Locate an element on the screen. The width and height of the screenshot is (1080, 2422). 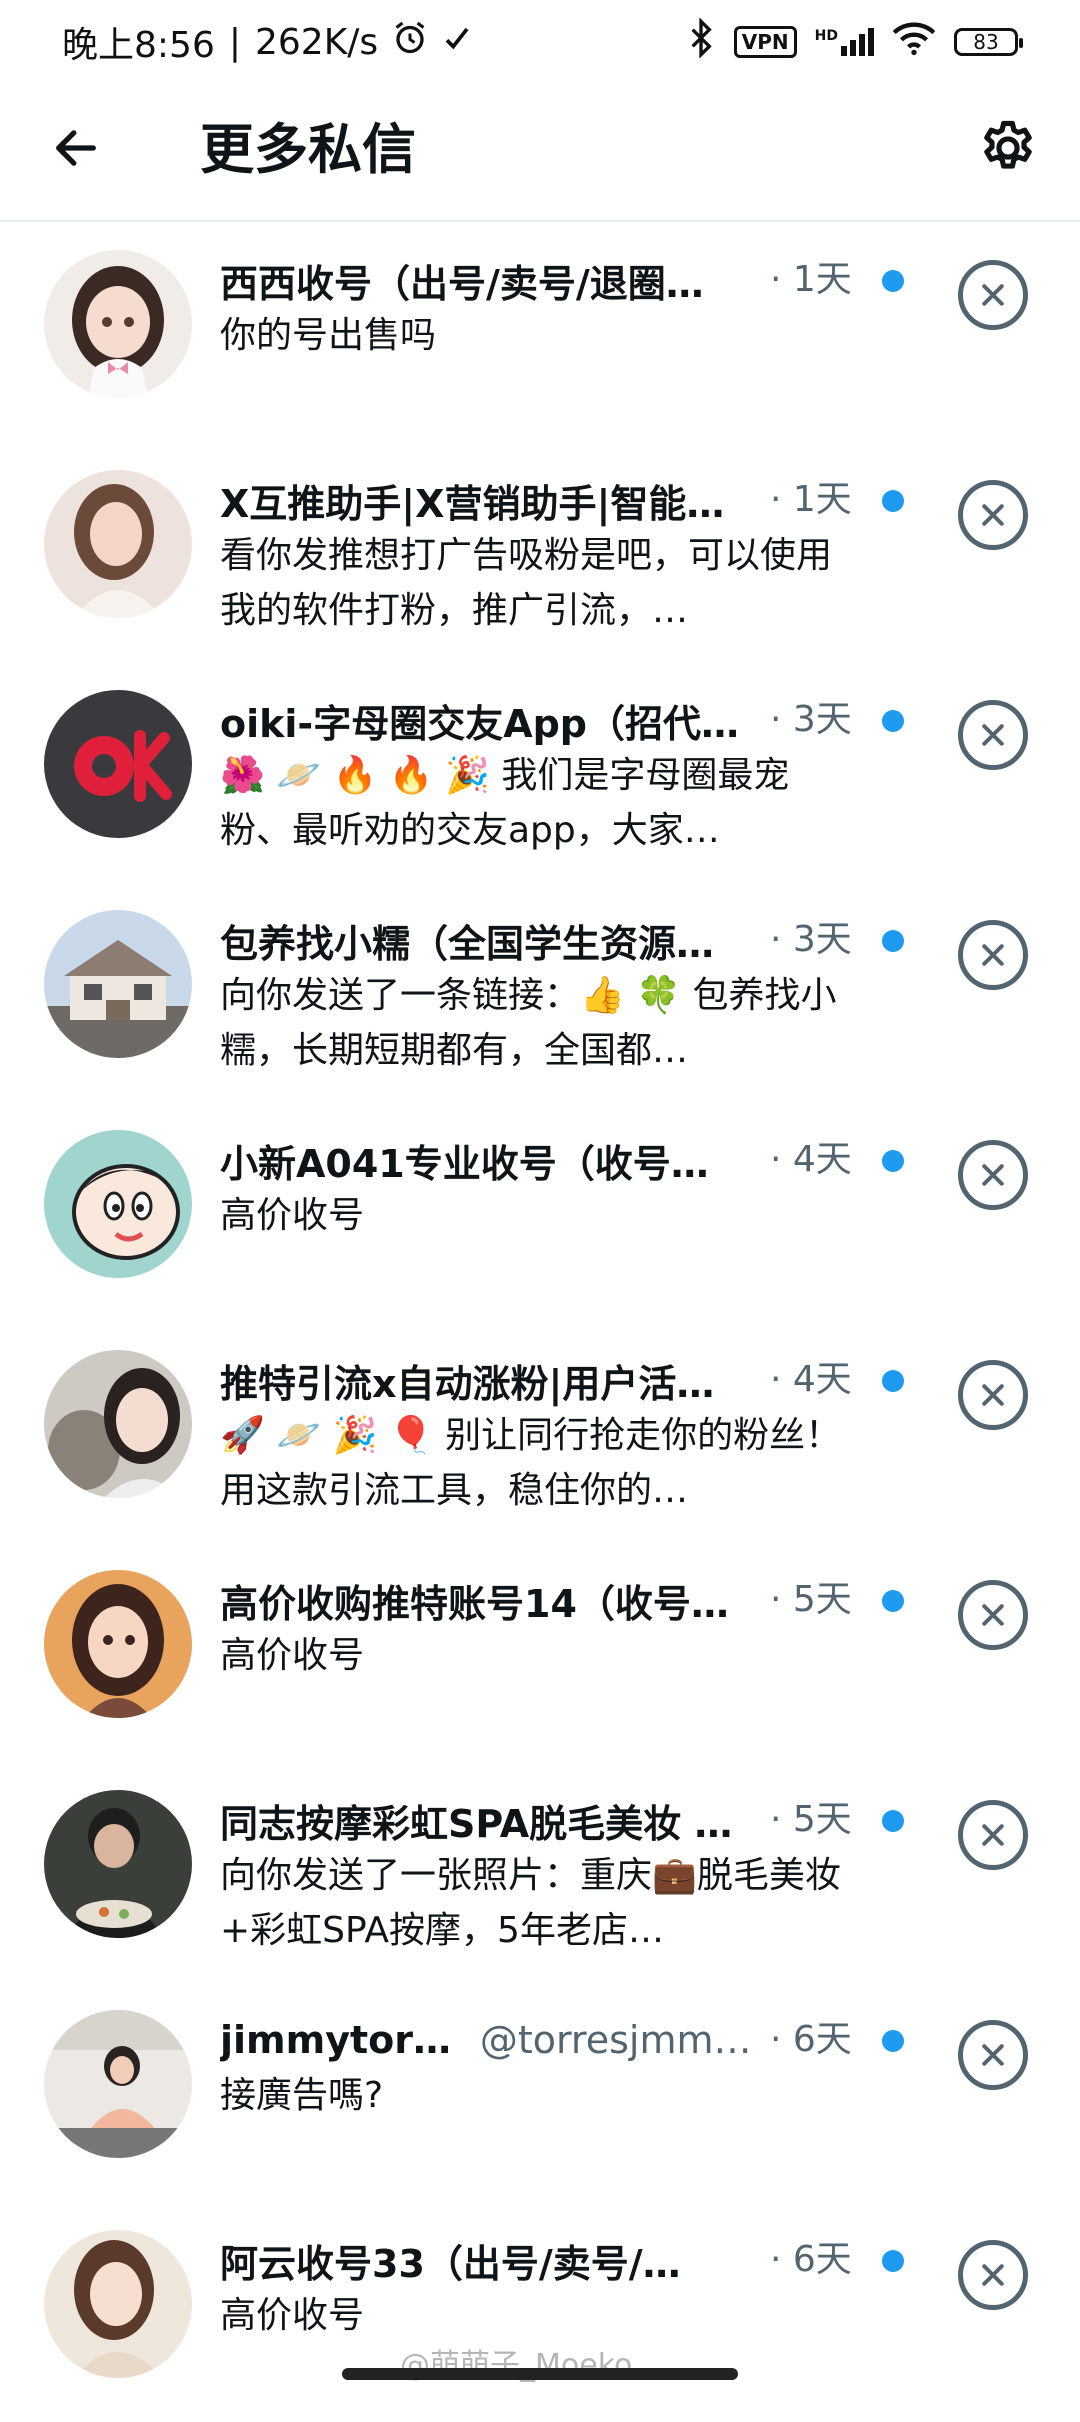
bluetooth-icon is located at coordinates (701, 41).